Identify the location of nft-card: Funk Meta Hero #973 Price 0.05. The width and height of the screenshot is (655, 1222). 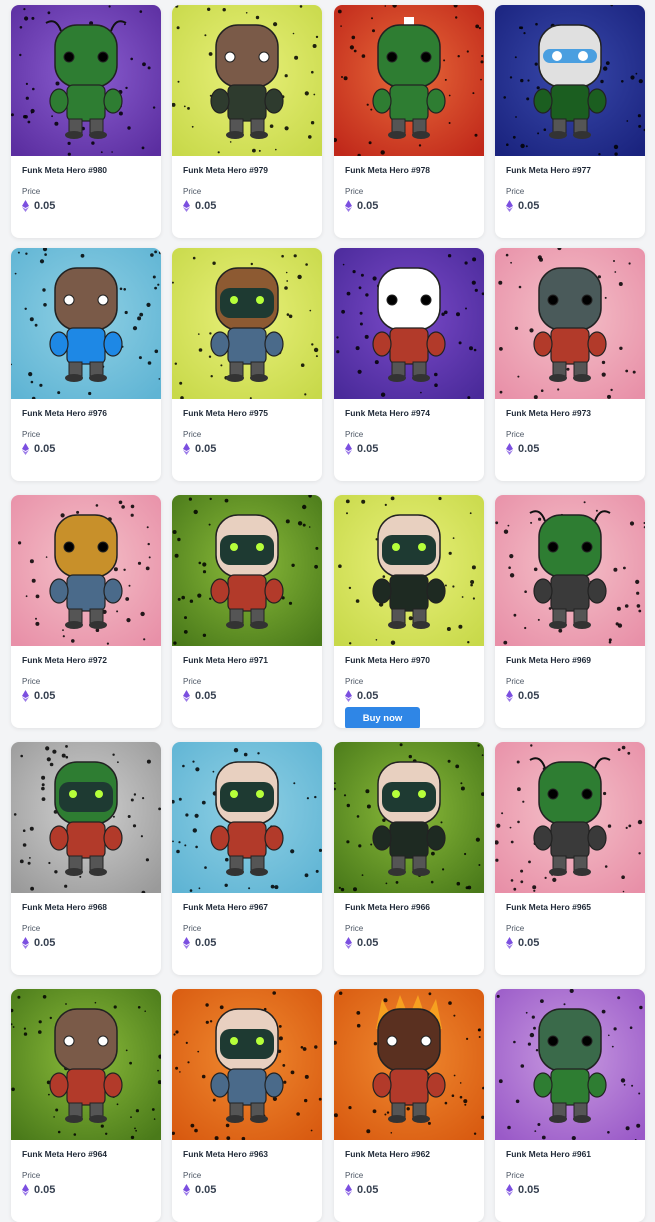
(570, 364).